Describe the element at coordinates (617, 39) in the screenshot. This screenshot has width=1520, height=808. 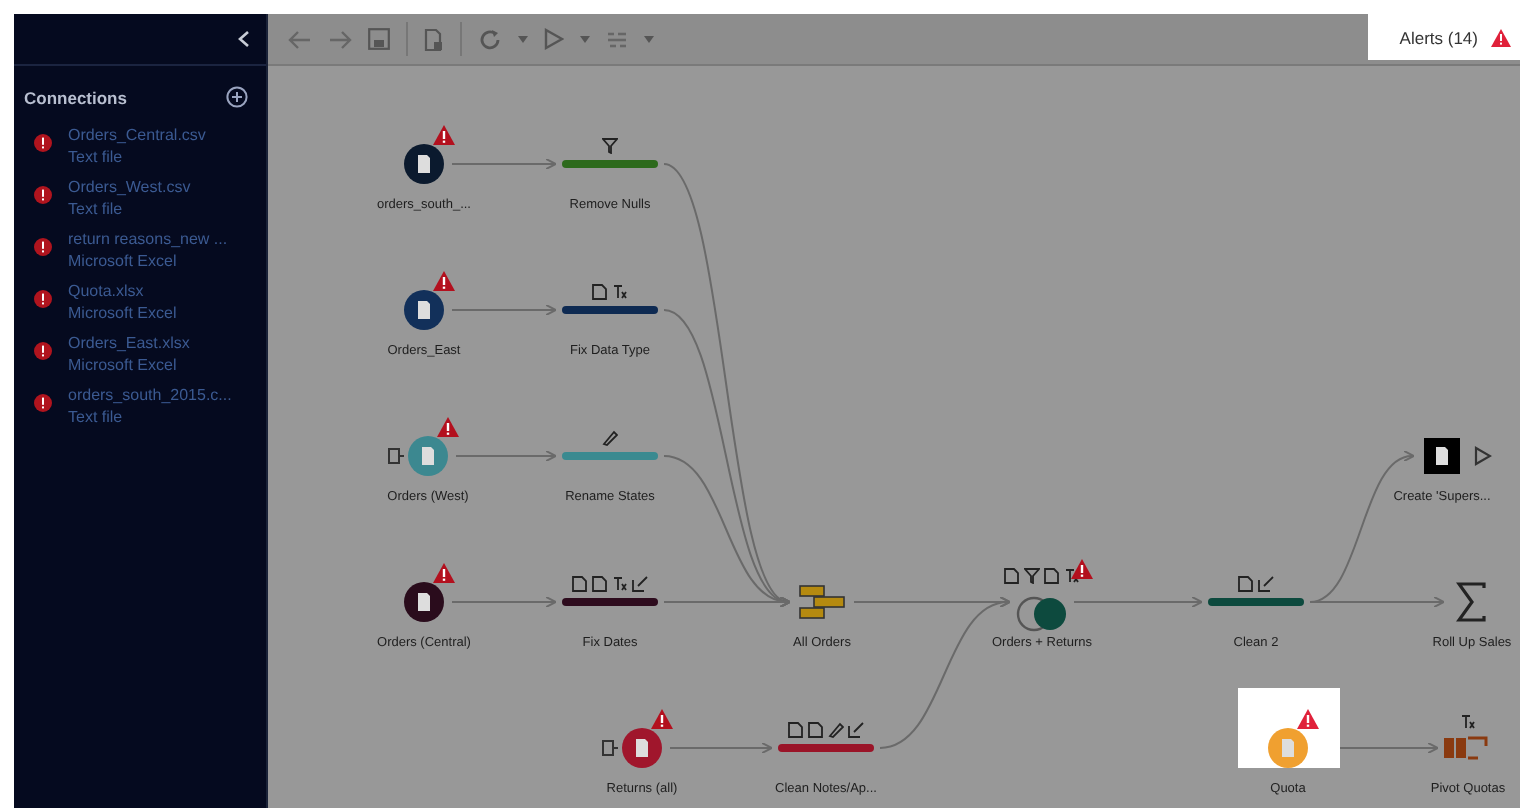
I see `layout-icon` at that location.